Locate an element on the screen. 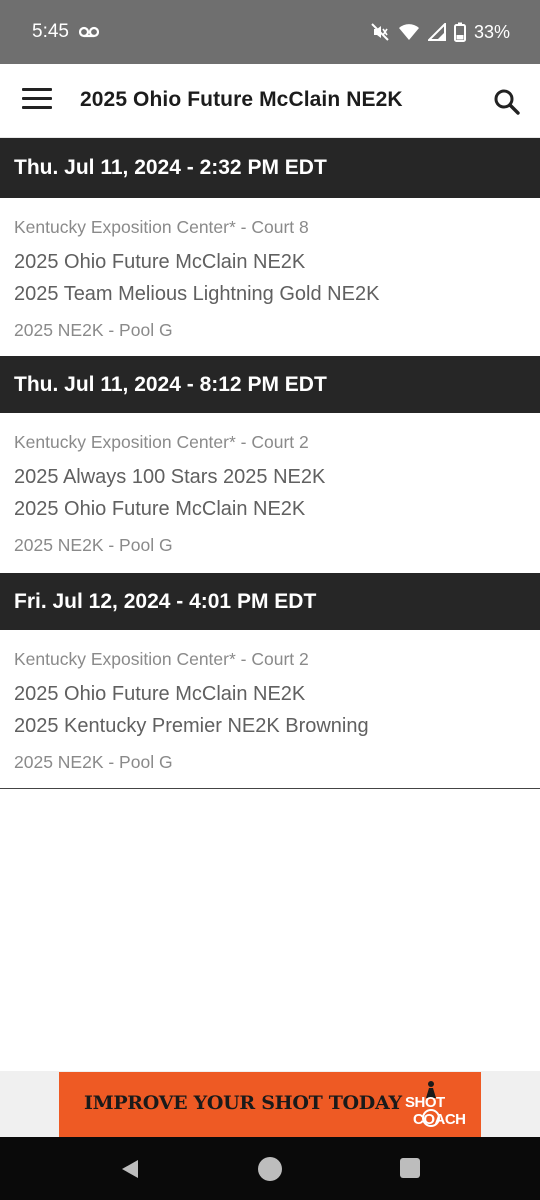 The height and width of the screenshot is (1200, 540). page-title: 2025 Ohio Future McClain NE2K is located at coordinates (241, 99).